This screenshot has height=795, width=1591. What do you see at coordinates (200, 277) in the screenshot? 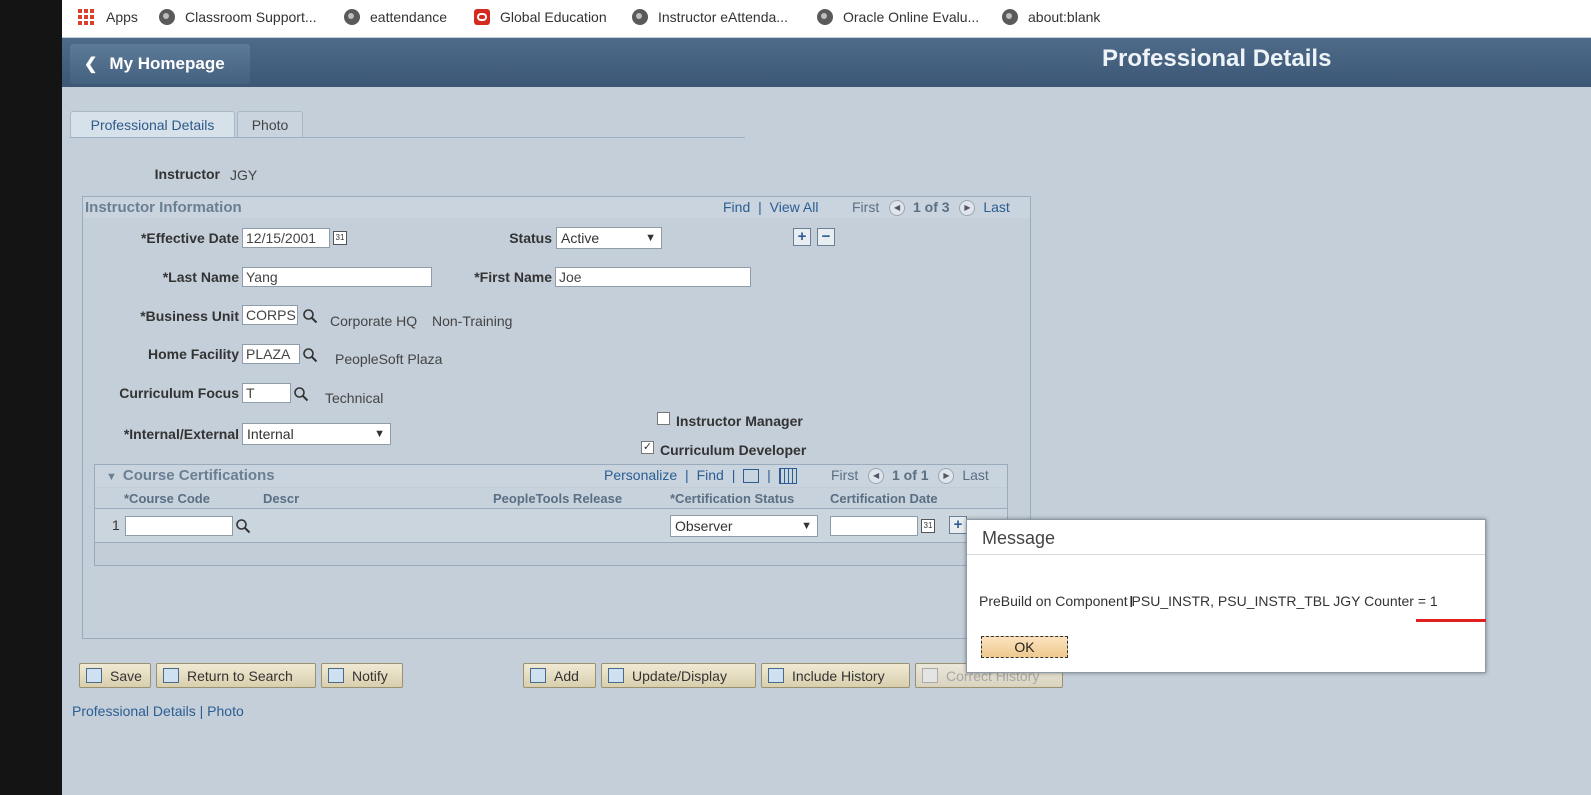
I see `last-name-label: *Last Name` at bounding box center [200, 277].